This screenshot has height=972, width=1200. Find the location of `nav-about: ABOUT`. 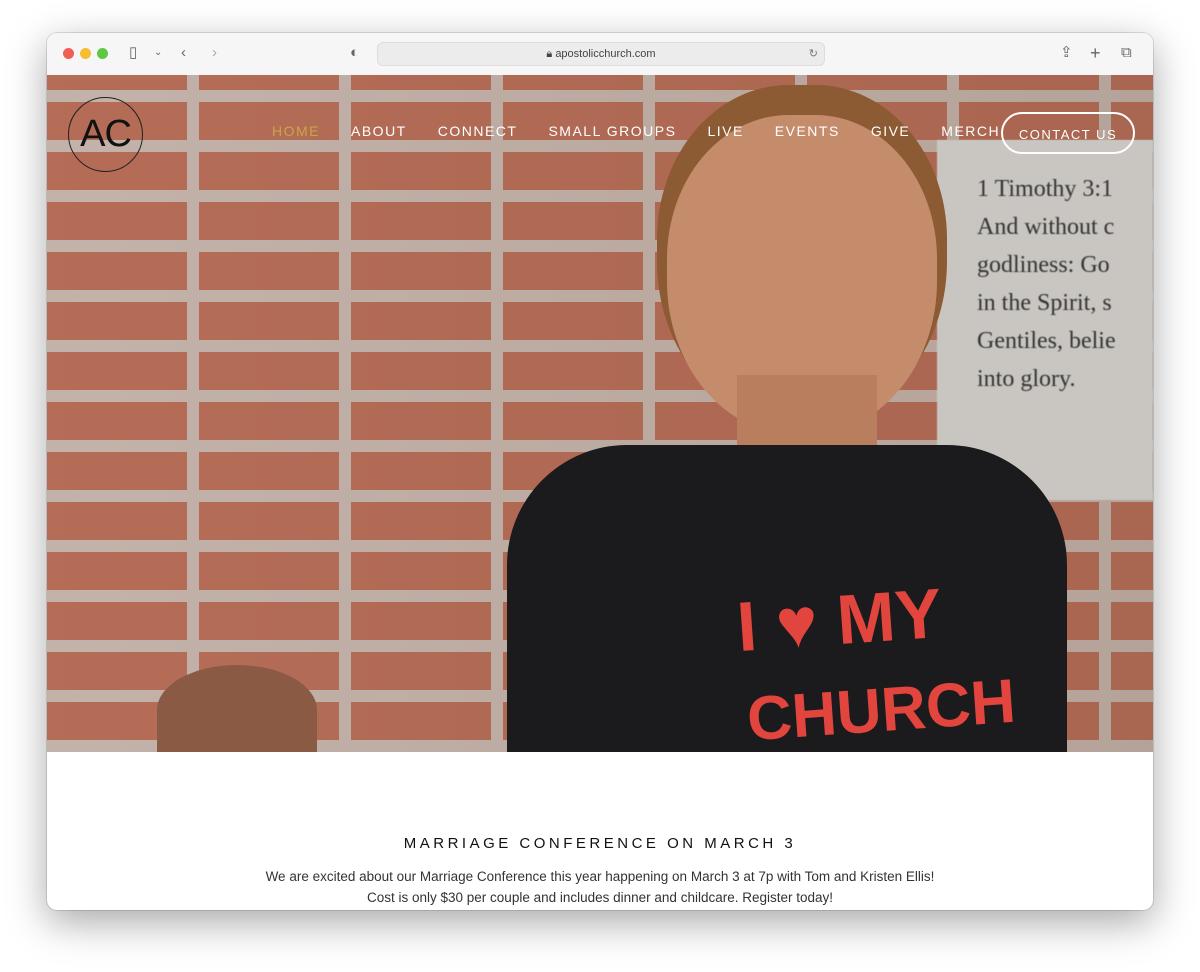

nav-about: ABOUT is located at coordinates (379, 131).